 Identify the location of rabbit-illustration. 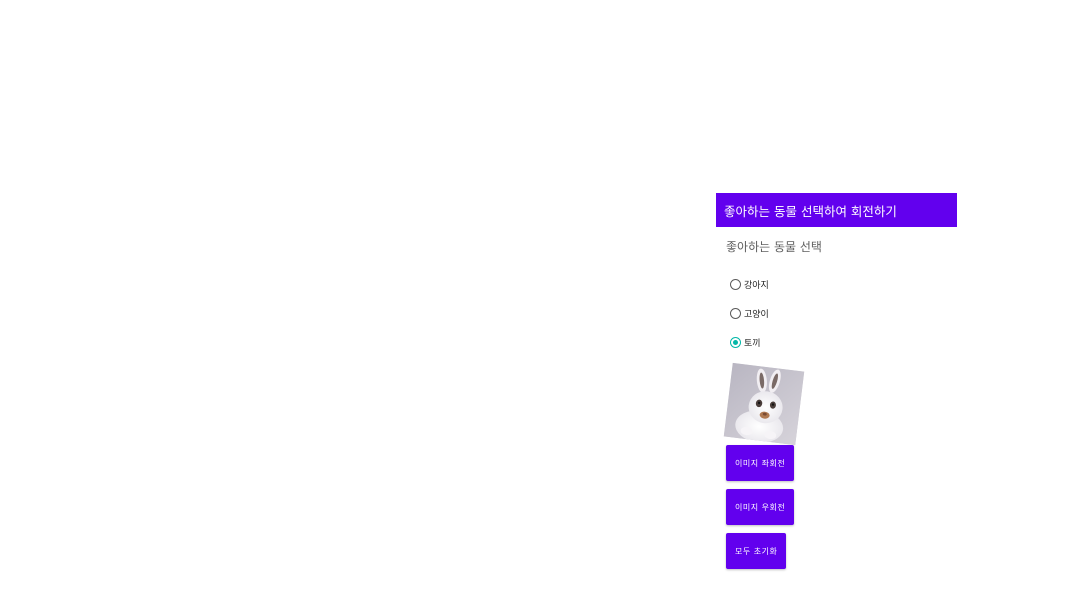
(764, 404).